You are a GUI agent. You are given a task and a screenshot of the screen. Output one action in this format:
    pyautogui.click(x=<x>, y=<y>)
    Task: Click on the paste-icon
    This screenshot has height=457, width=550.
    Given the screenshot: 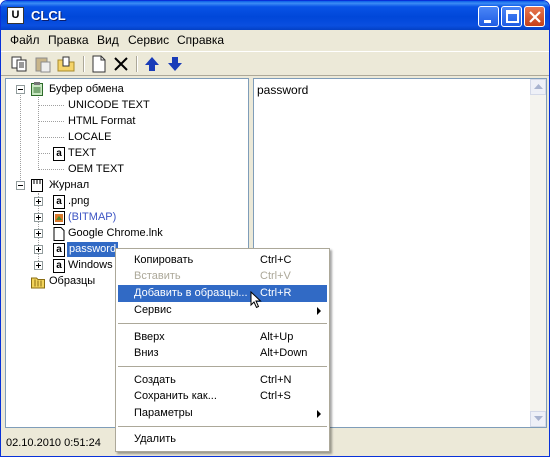 What is the action you would take?
    pyautogui.click(x=43, y=64)
    